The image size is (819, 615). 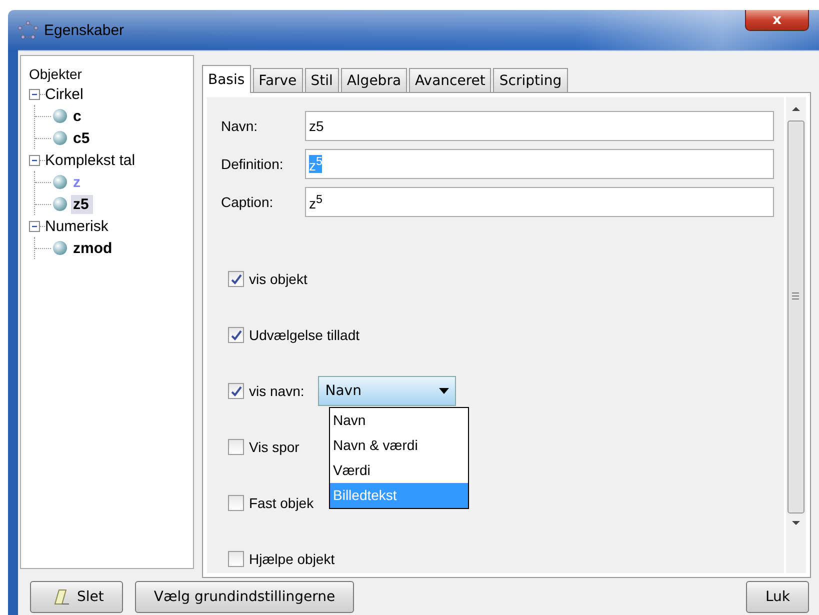 I want to click on tab: Algebra, so click(x=374, y=80).